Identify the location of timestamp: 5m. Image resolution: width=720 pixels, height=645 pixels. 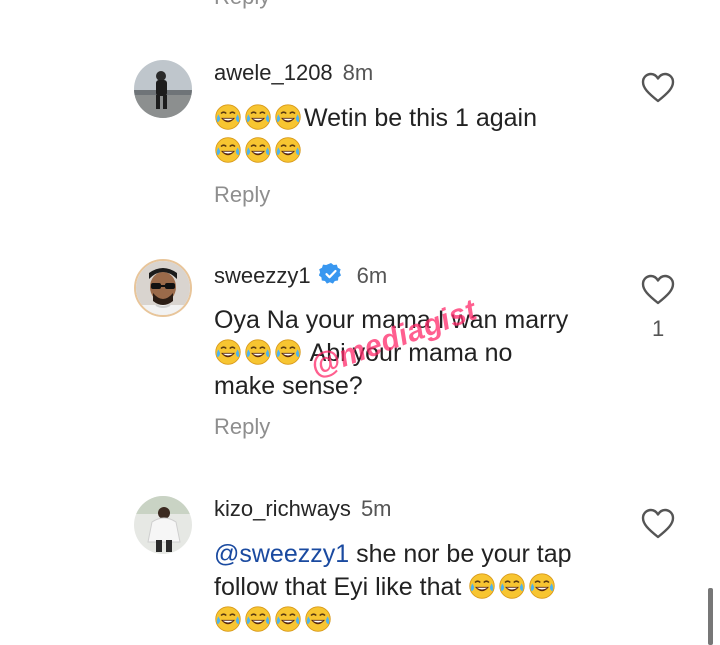
(376, 508).